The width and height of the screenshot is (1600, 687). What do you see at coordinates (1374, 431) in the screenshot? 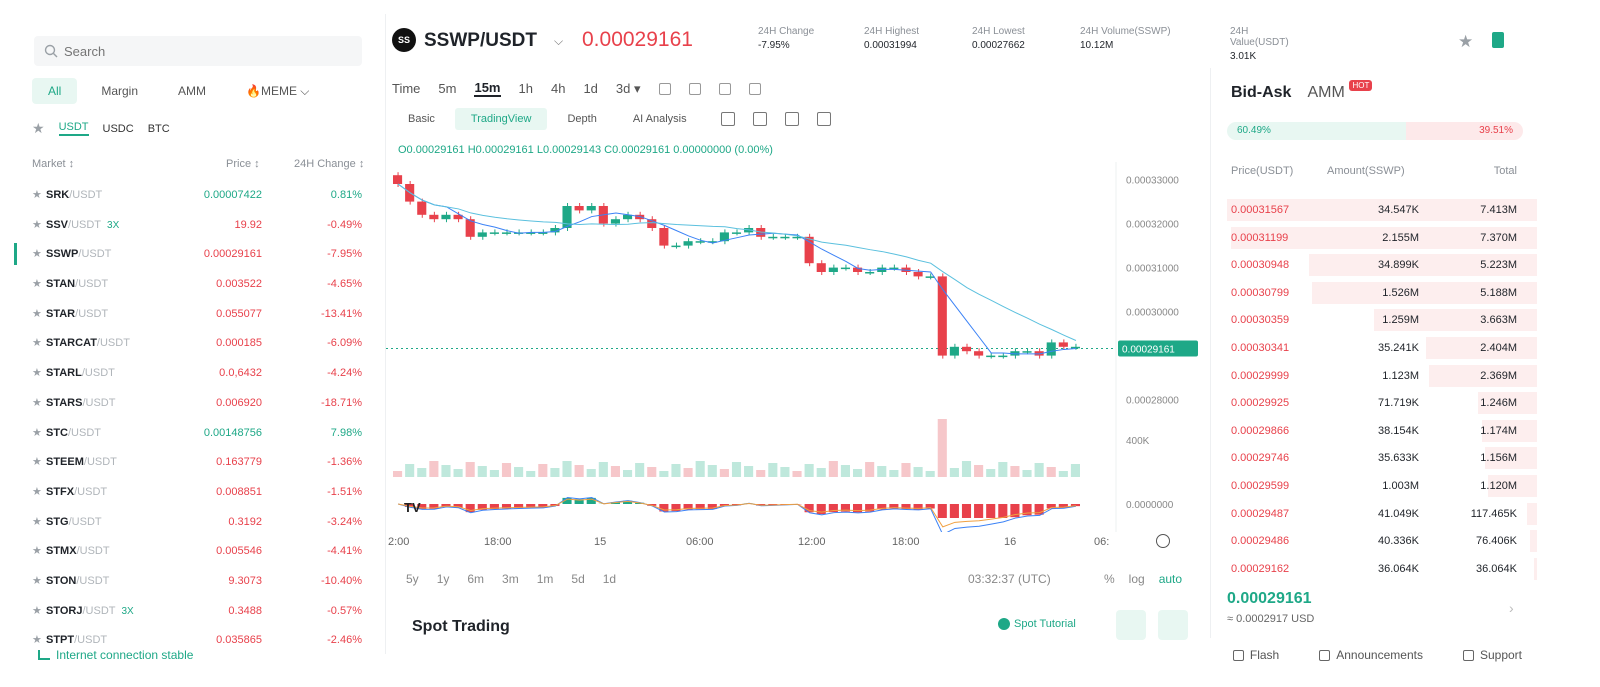
I see `ask-row: 0.00029866 38.154K 1.174M` at bounding box center [1374, 431].